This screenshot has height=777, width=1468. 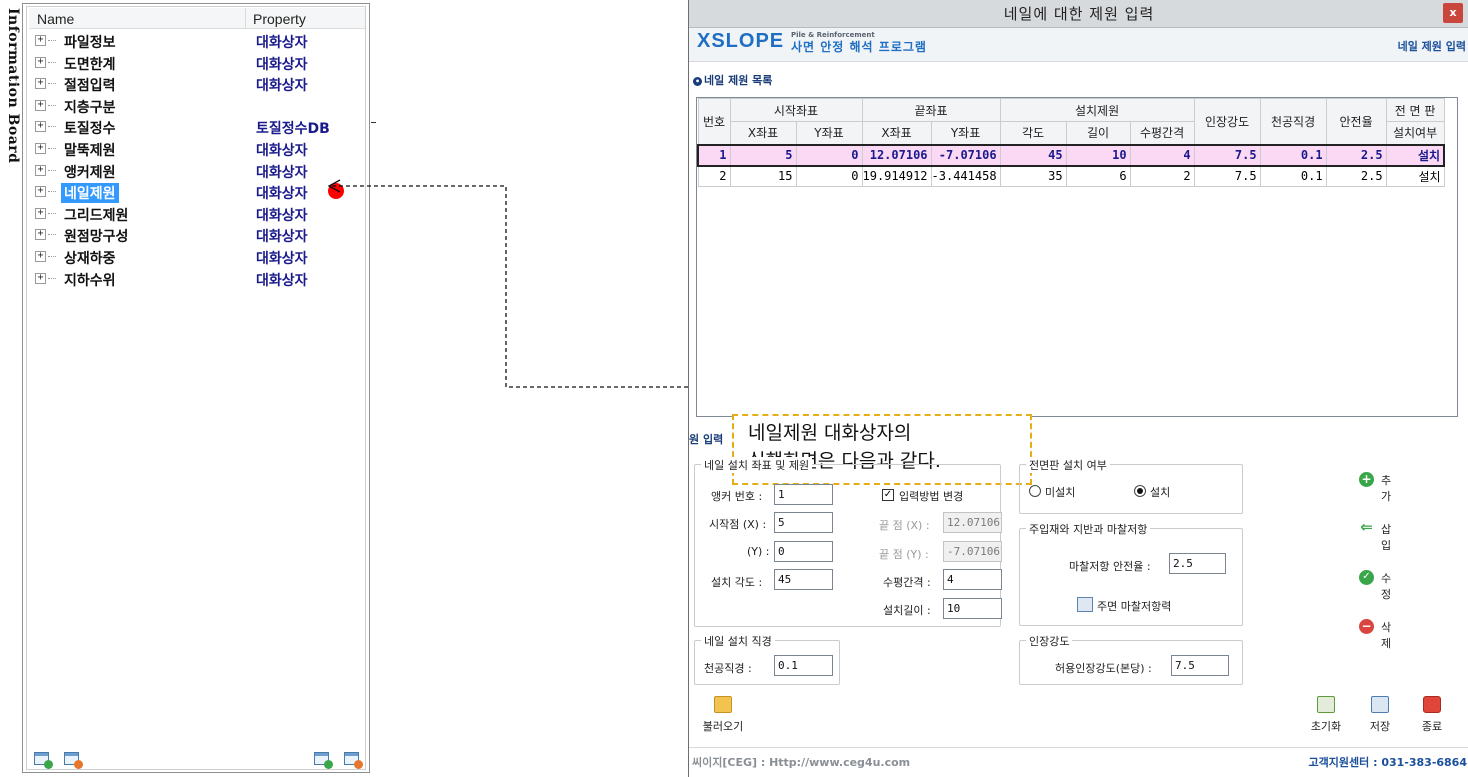 I want to click on tree-item-property: 토질정수DB, so click(x=293, y=128).